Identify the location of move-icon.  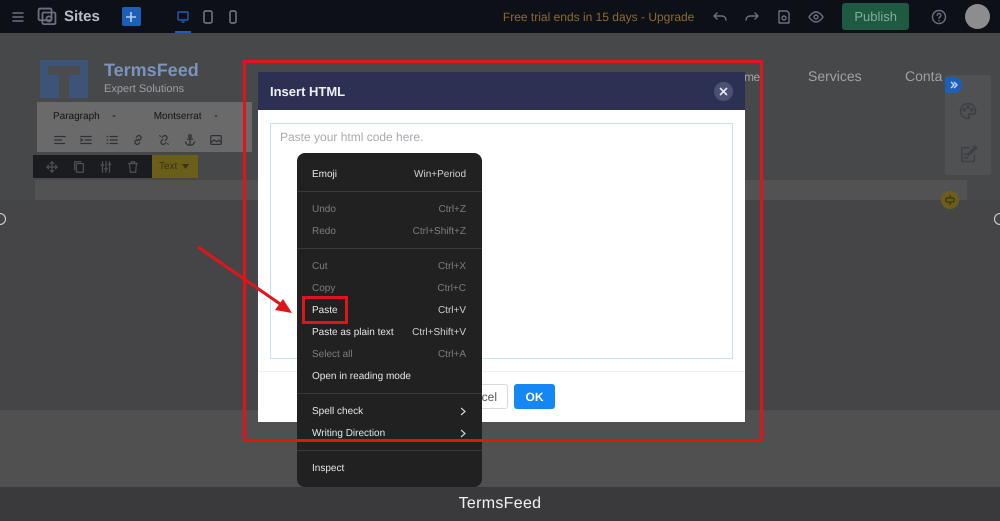
(52, 167).